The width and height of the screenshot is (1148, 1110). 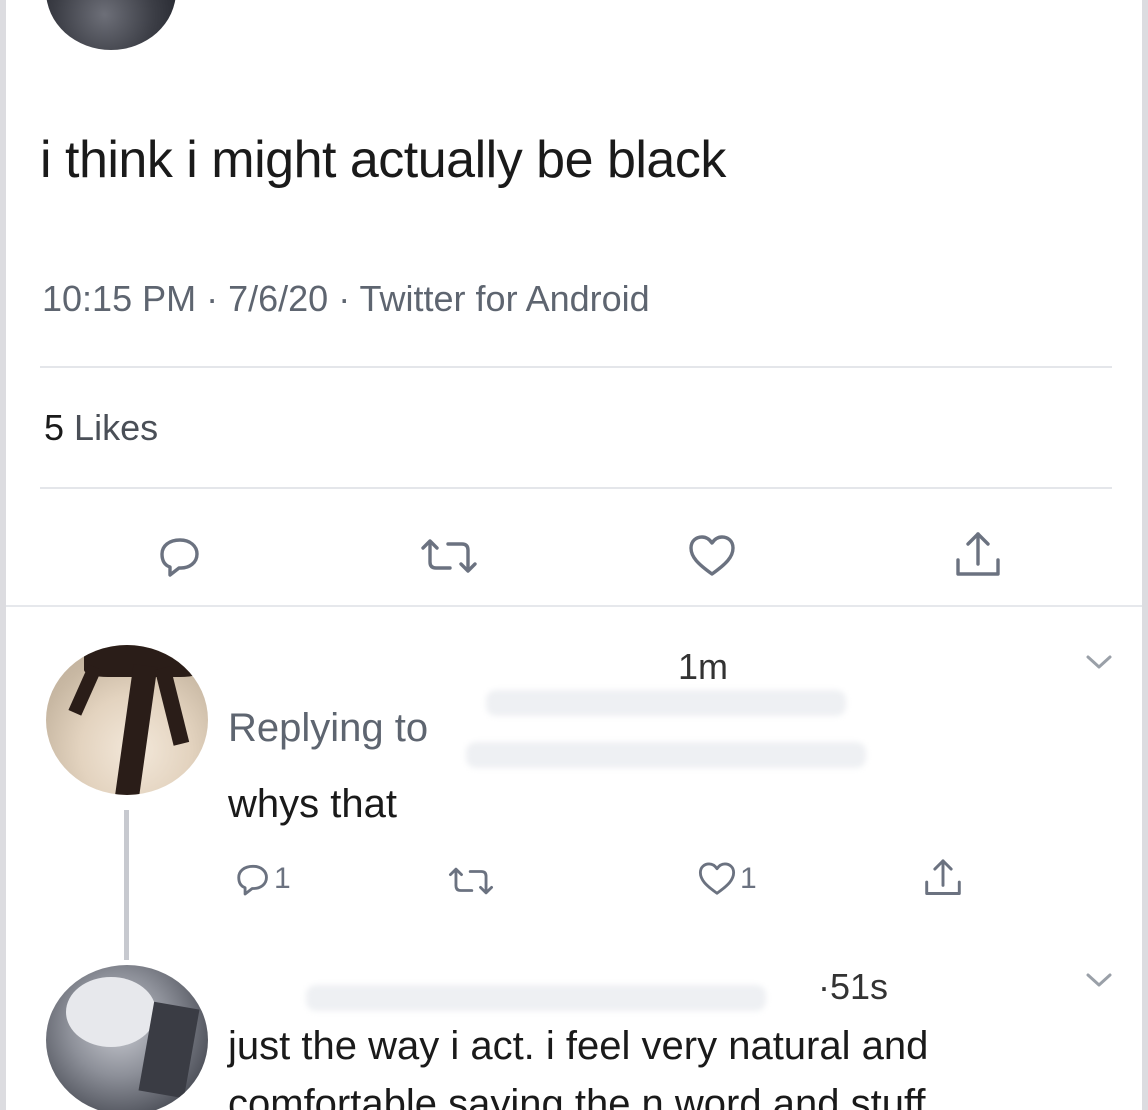 I want to click on like-button: 1, so click(x=726, y=879).